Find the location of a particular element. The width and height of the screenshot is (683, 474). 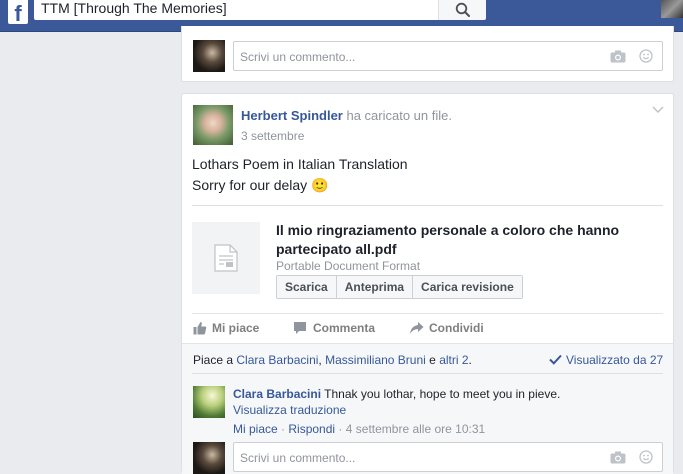

file-thumbnail is located at coordinates (226, 258).